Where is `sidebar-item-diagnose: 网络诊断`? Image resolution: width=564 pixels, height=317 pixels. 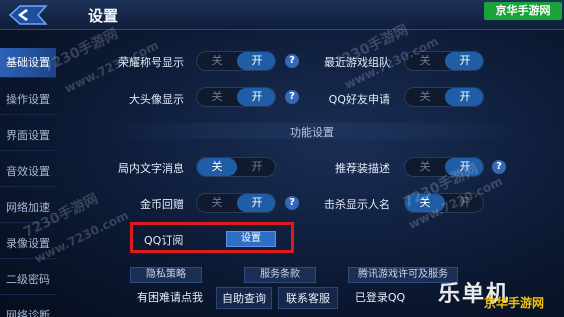 sidebar-item-diagnose: 网络诊断 is located at coordinates (28, 309).